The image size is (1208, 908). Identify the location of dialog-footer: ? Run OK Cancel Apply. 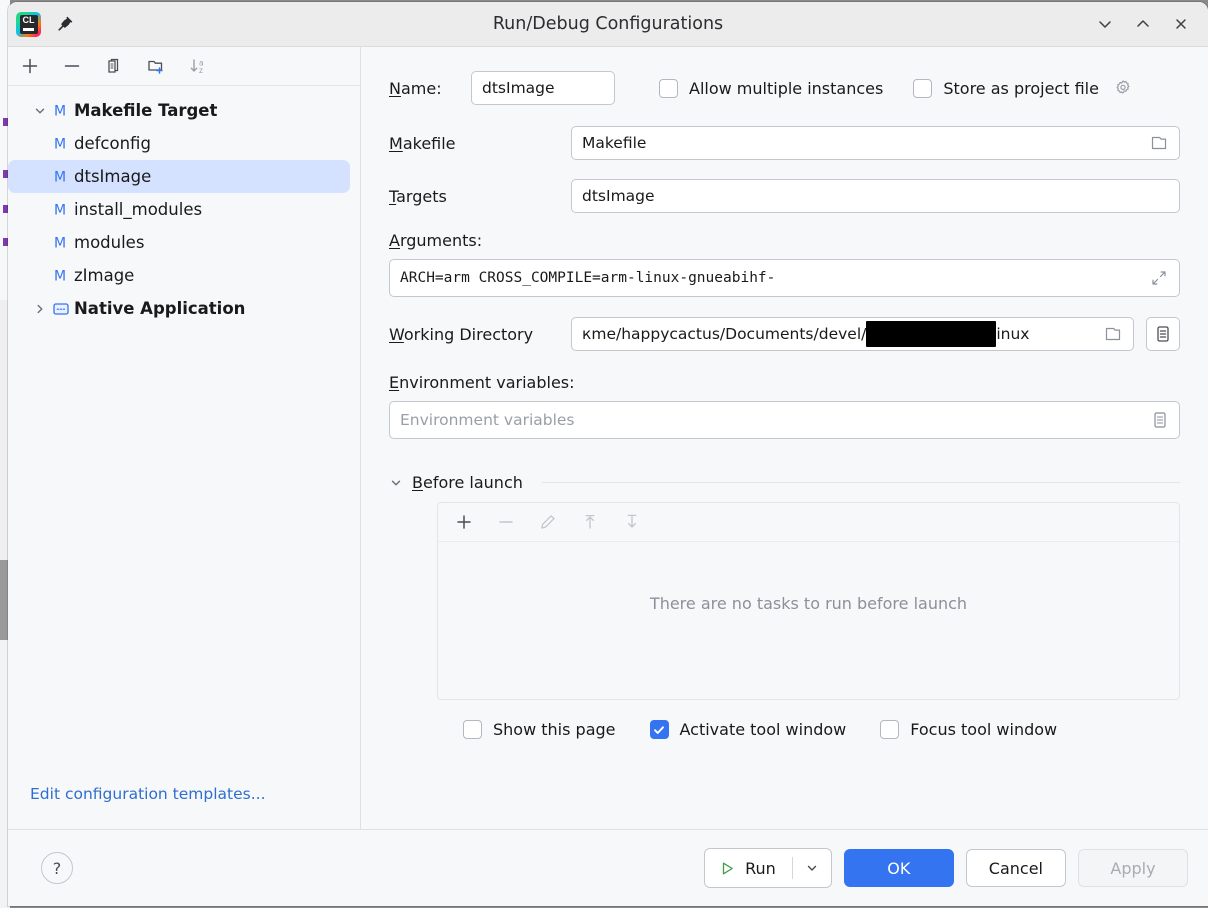
(608, 868).